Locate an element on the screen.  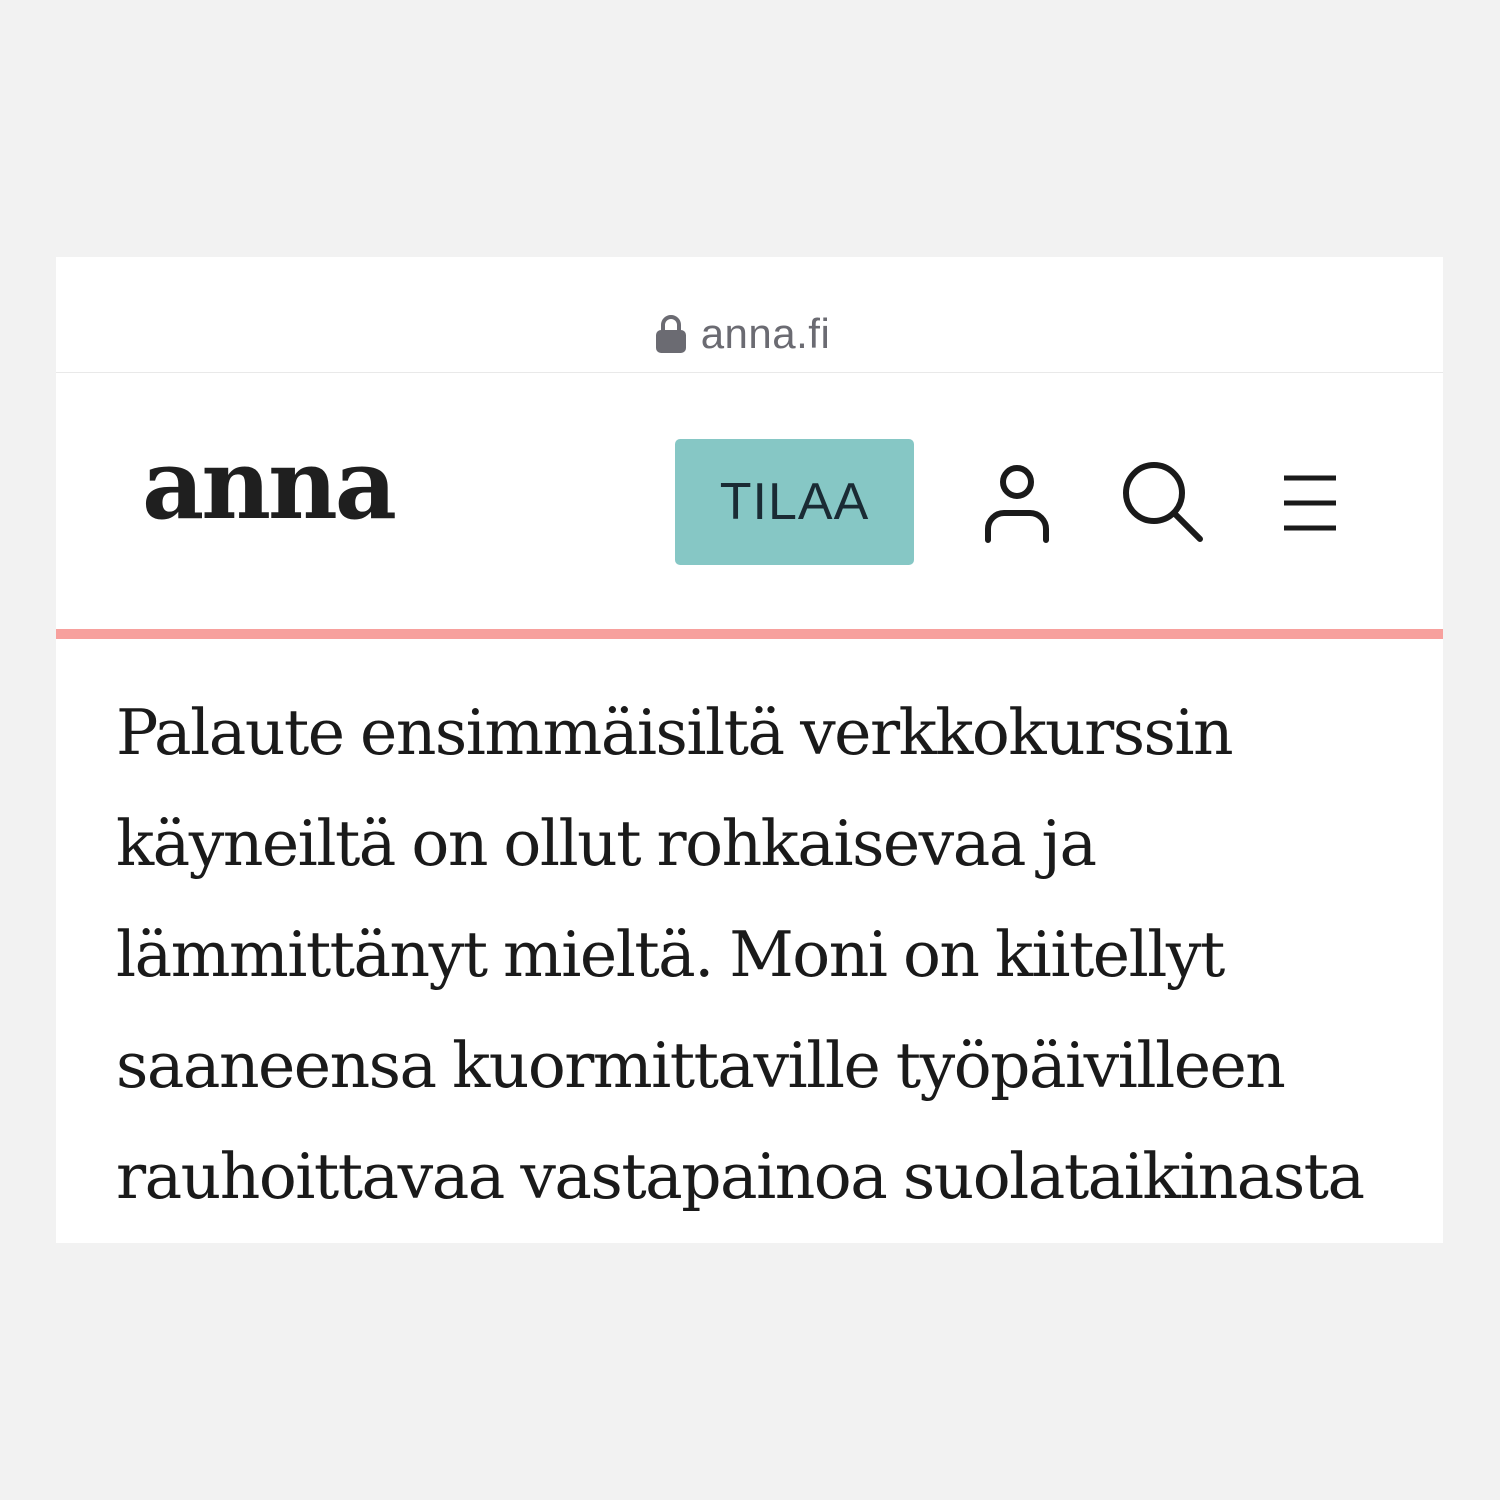
site-logo: anna is located at coordinates (269, 485).